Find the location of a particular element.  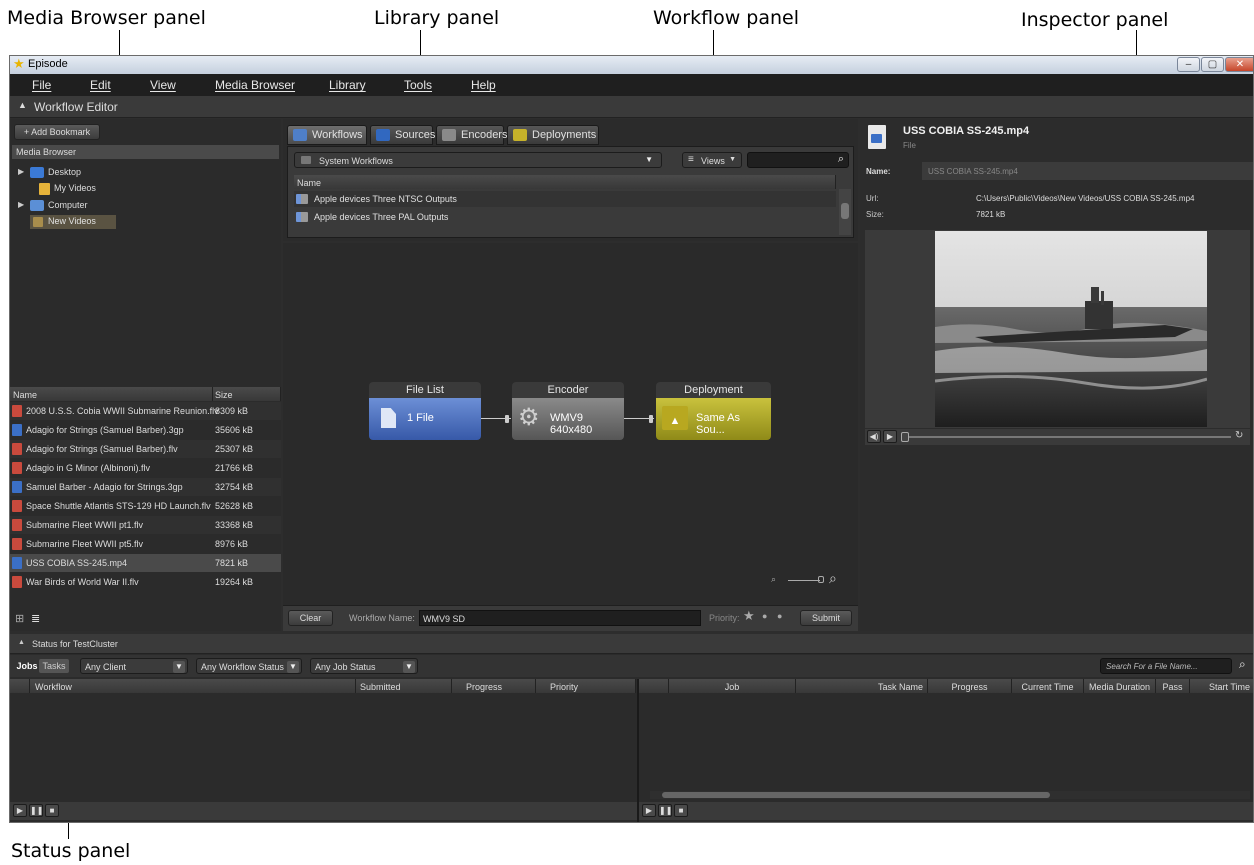

workflow-name-input: WMV9 SD is located at coordinates (560, 618).